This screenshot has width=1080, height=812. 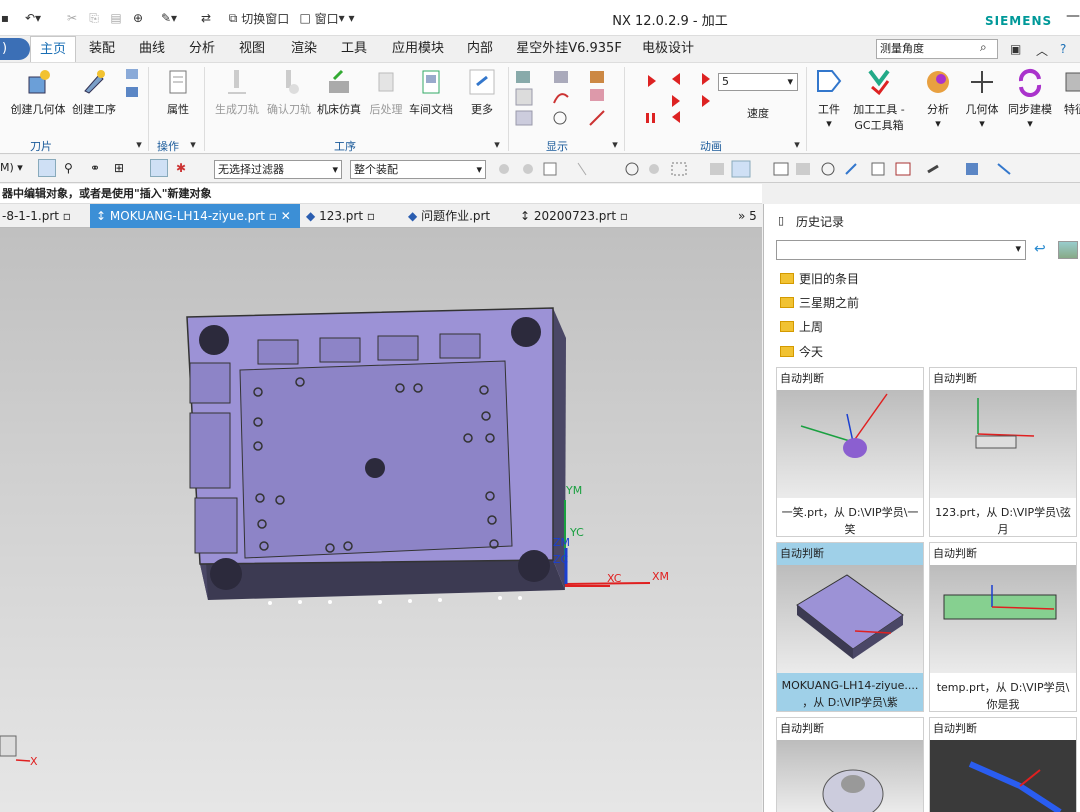 What do you see at coordinates (169, 18) in the screenshot?
I see `touch-mode-icon: ✎▾` at bounding box center [169, 18].